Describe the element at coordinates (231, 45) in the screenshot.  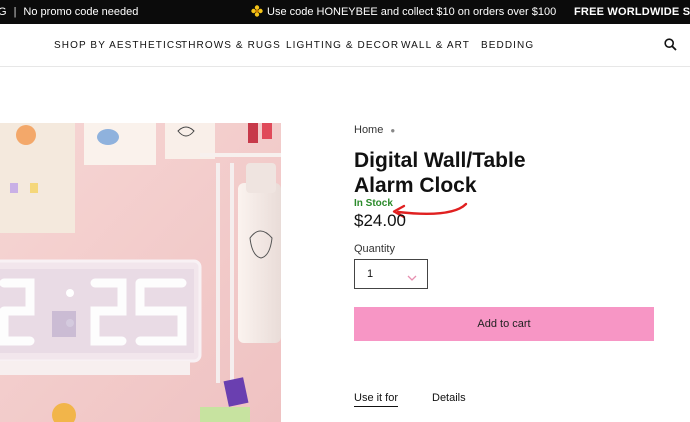
I see `nav-item-throws-rugs: THROWS & RUGS` at that location.